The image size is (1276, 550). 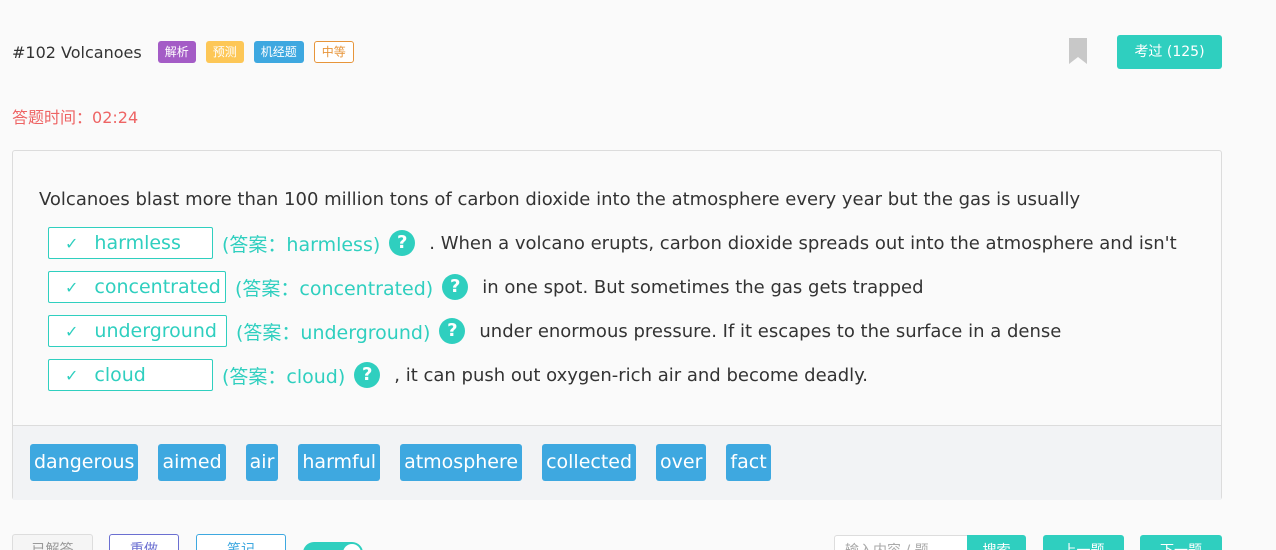 I want to click on redo-button: 重做, so click(x=144, y=542).